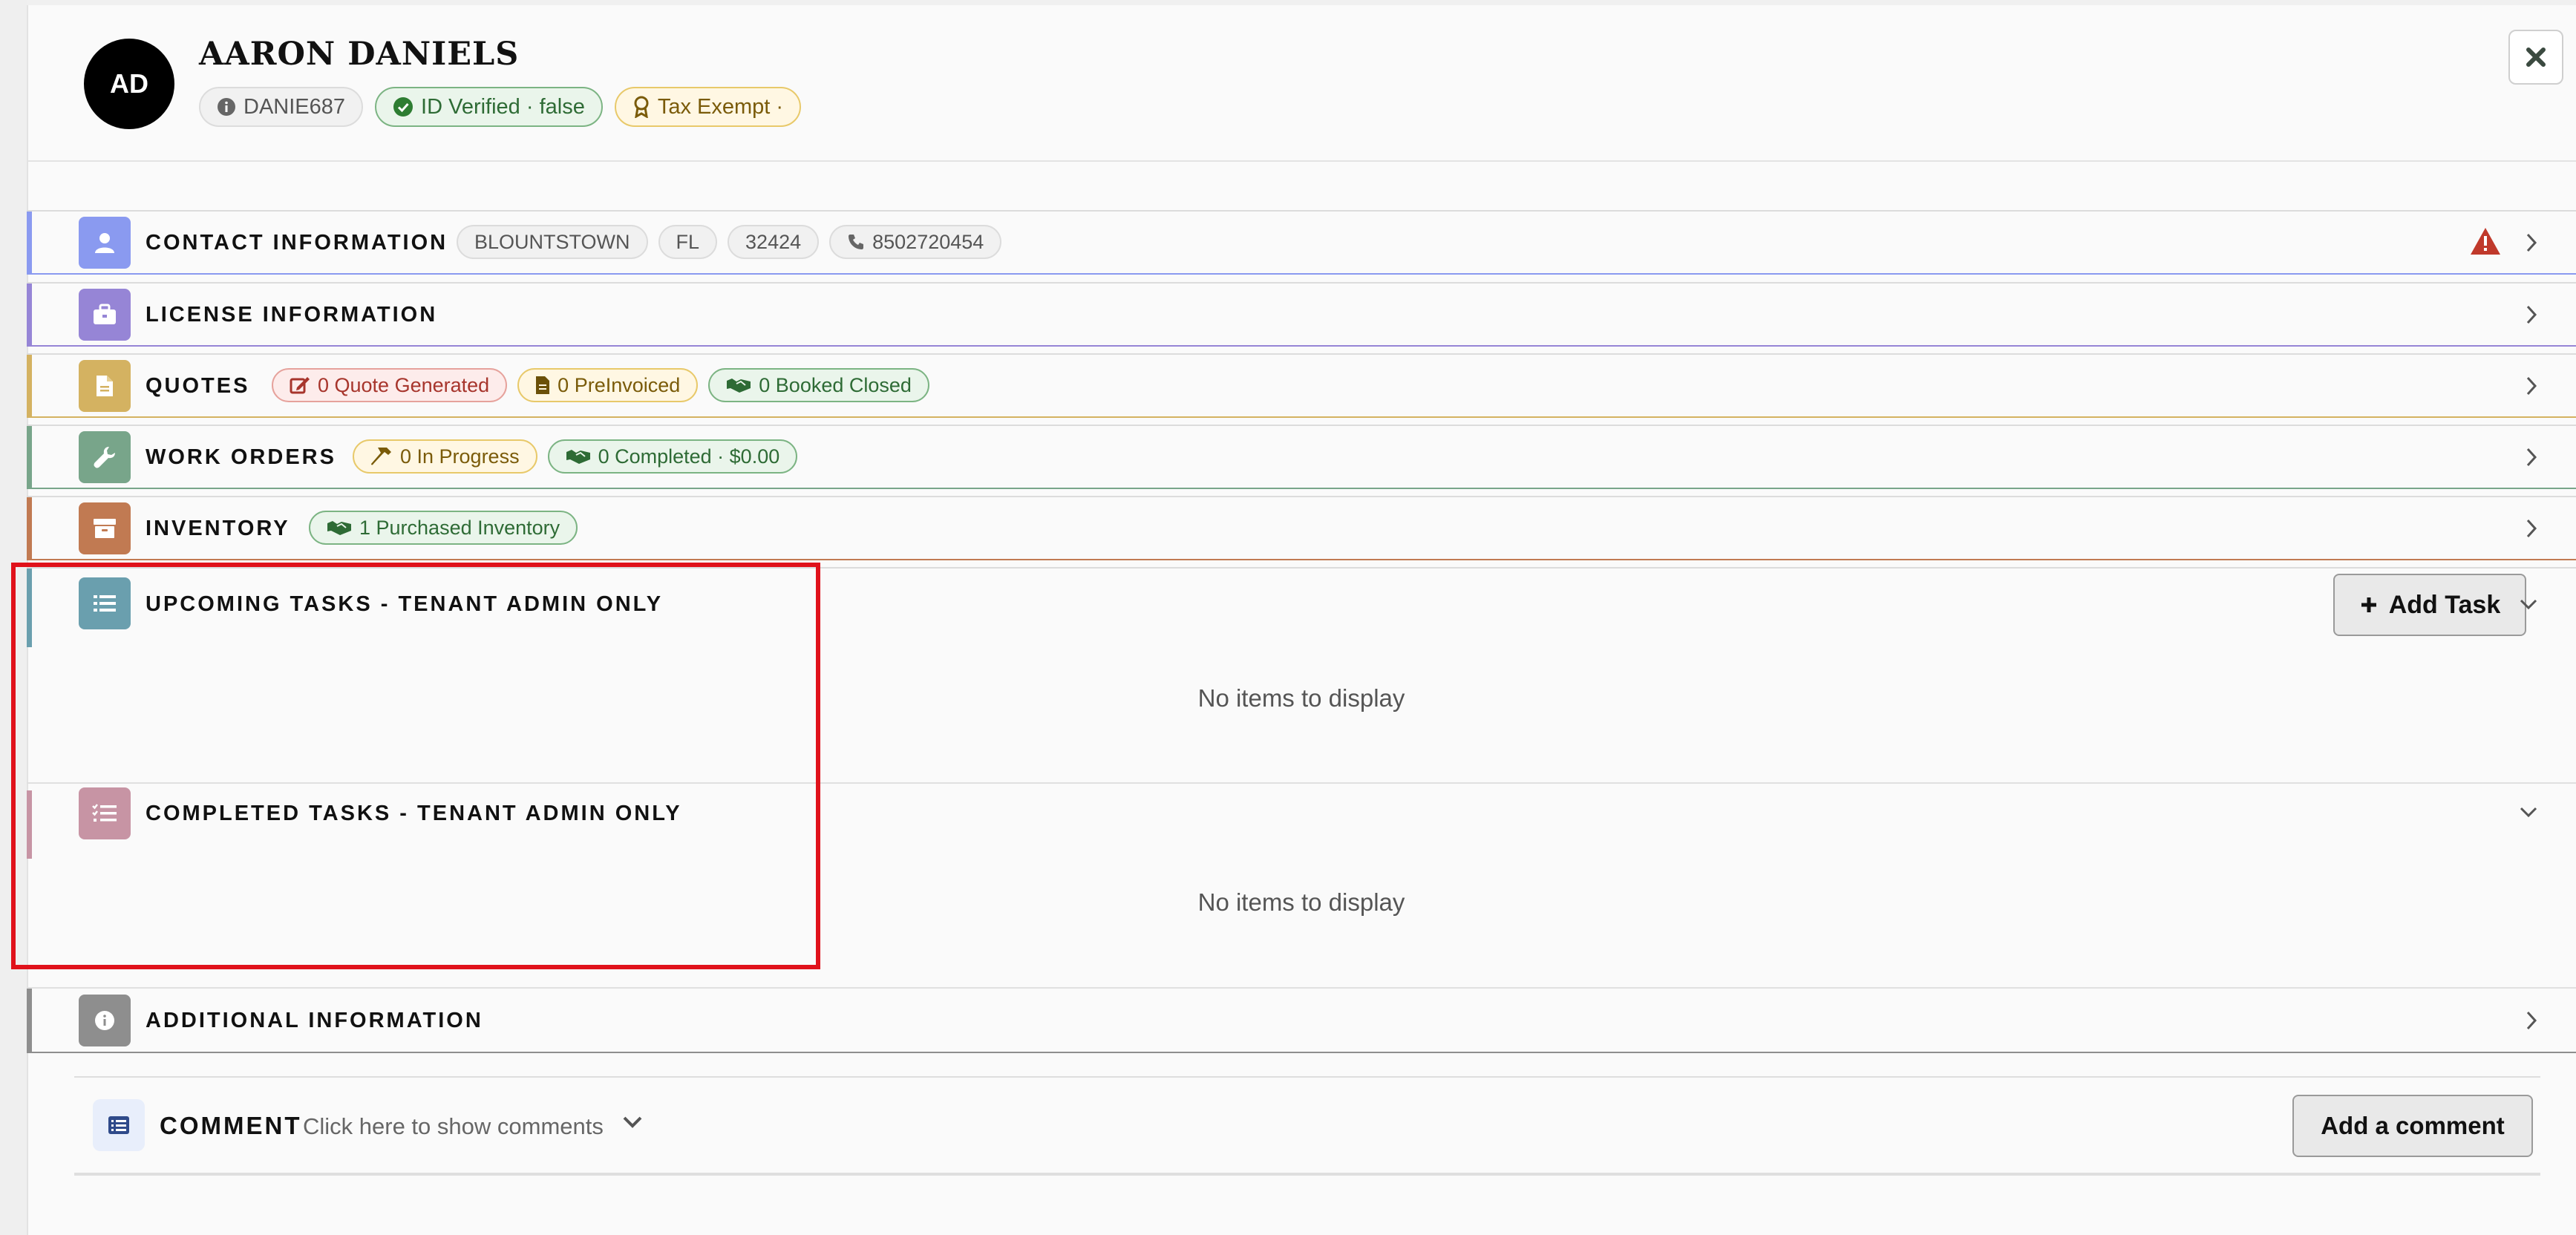 The height and width of the screenshot is (1235, 2576). Describe the element at coordinates (619, 384) in the screenshot. I see `preinvoiced-text: 0 PreInvoiced` at that location.